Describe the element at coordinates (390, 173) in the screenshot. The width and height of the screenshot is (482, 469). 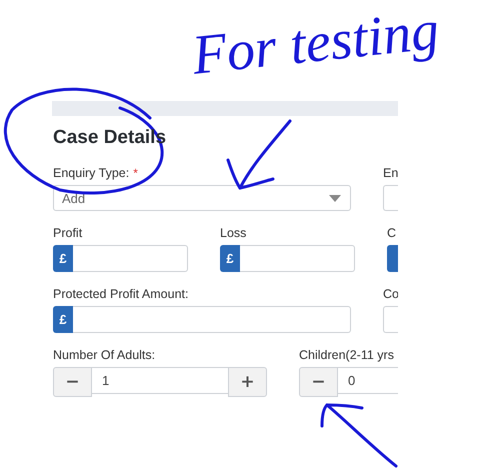
I see `field-label: En` at that location.